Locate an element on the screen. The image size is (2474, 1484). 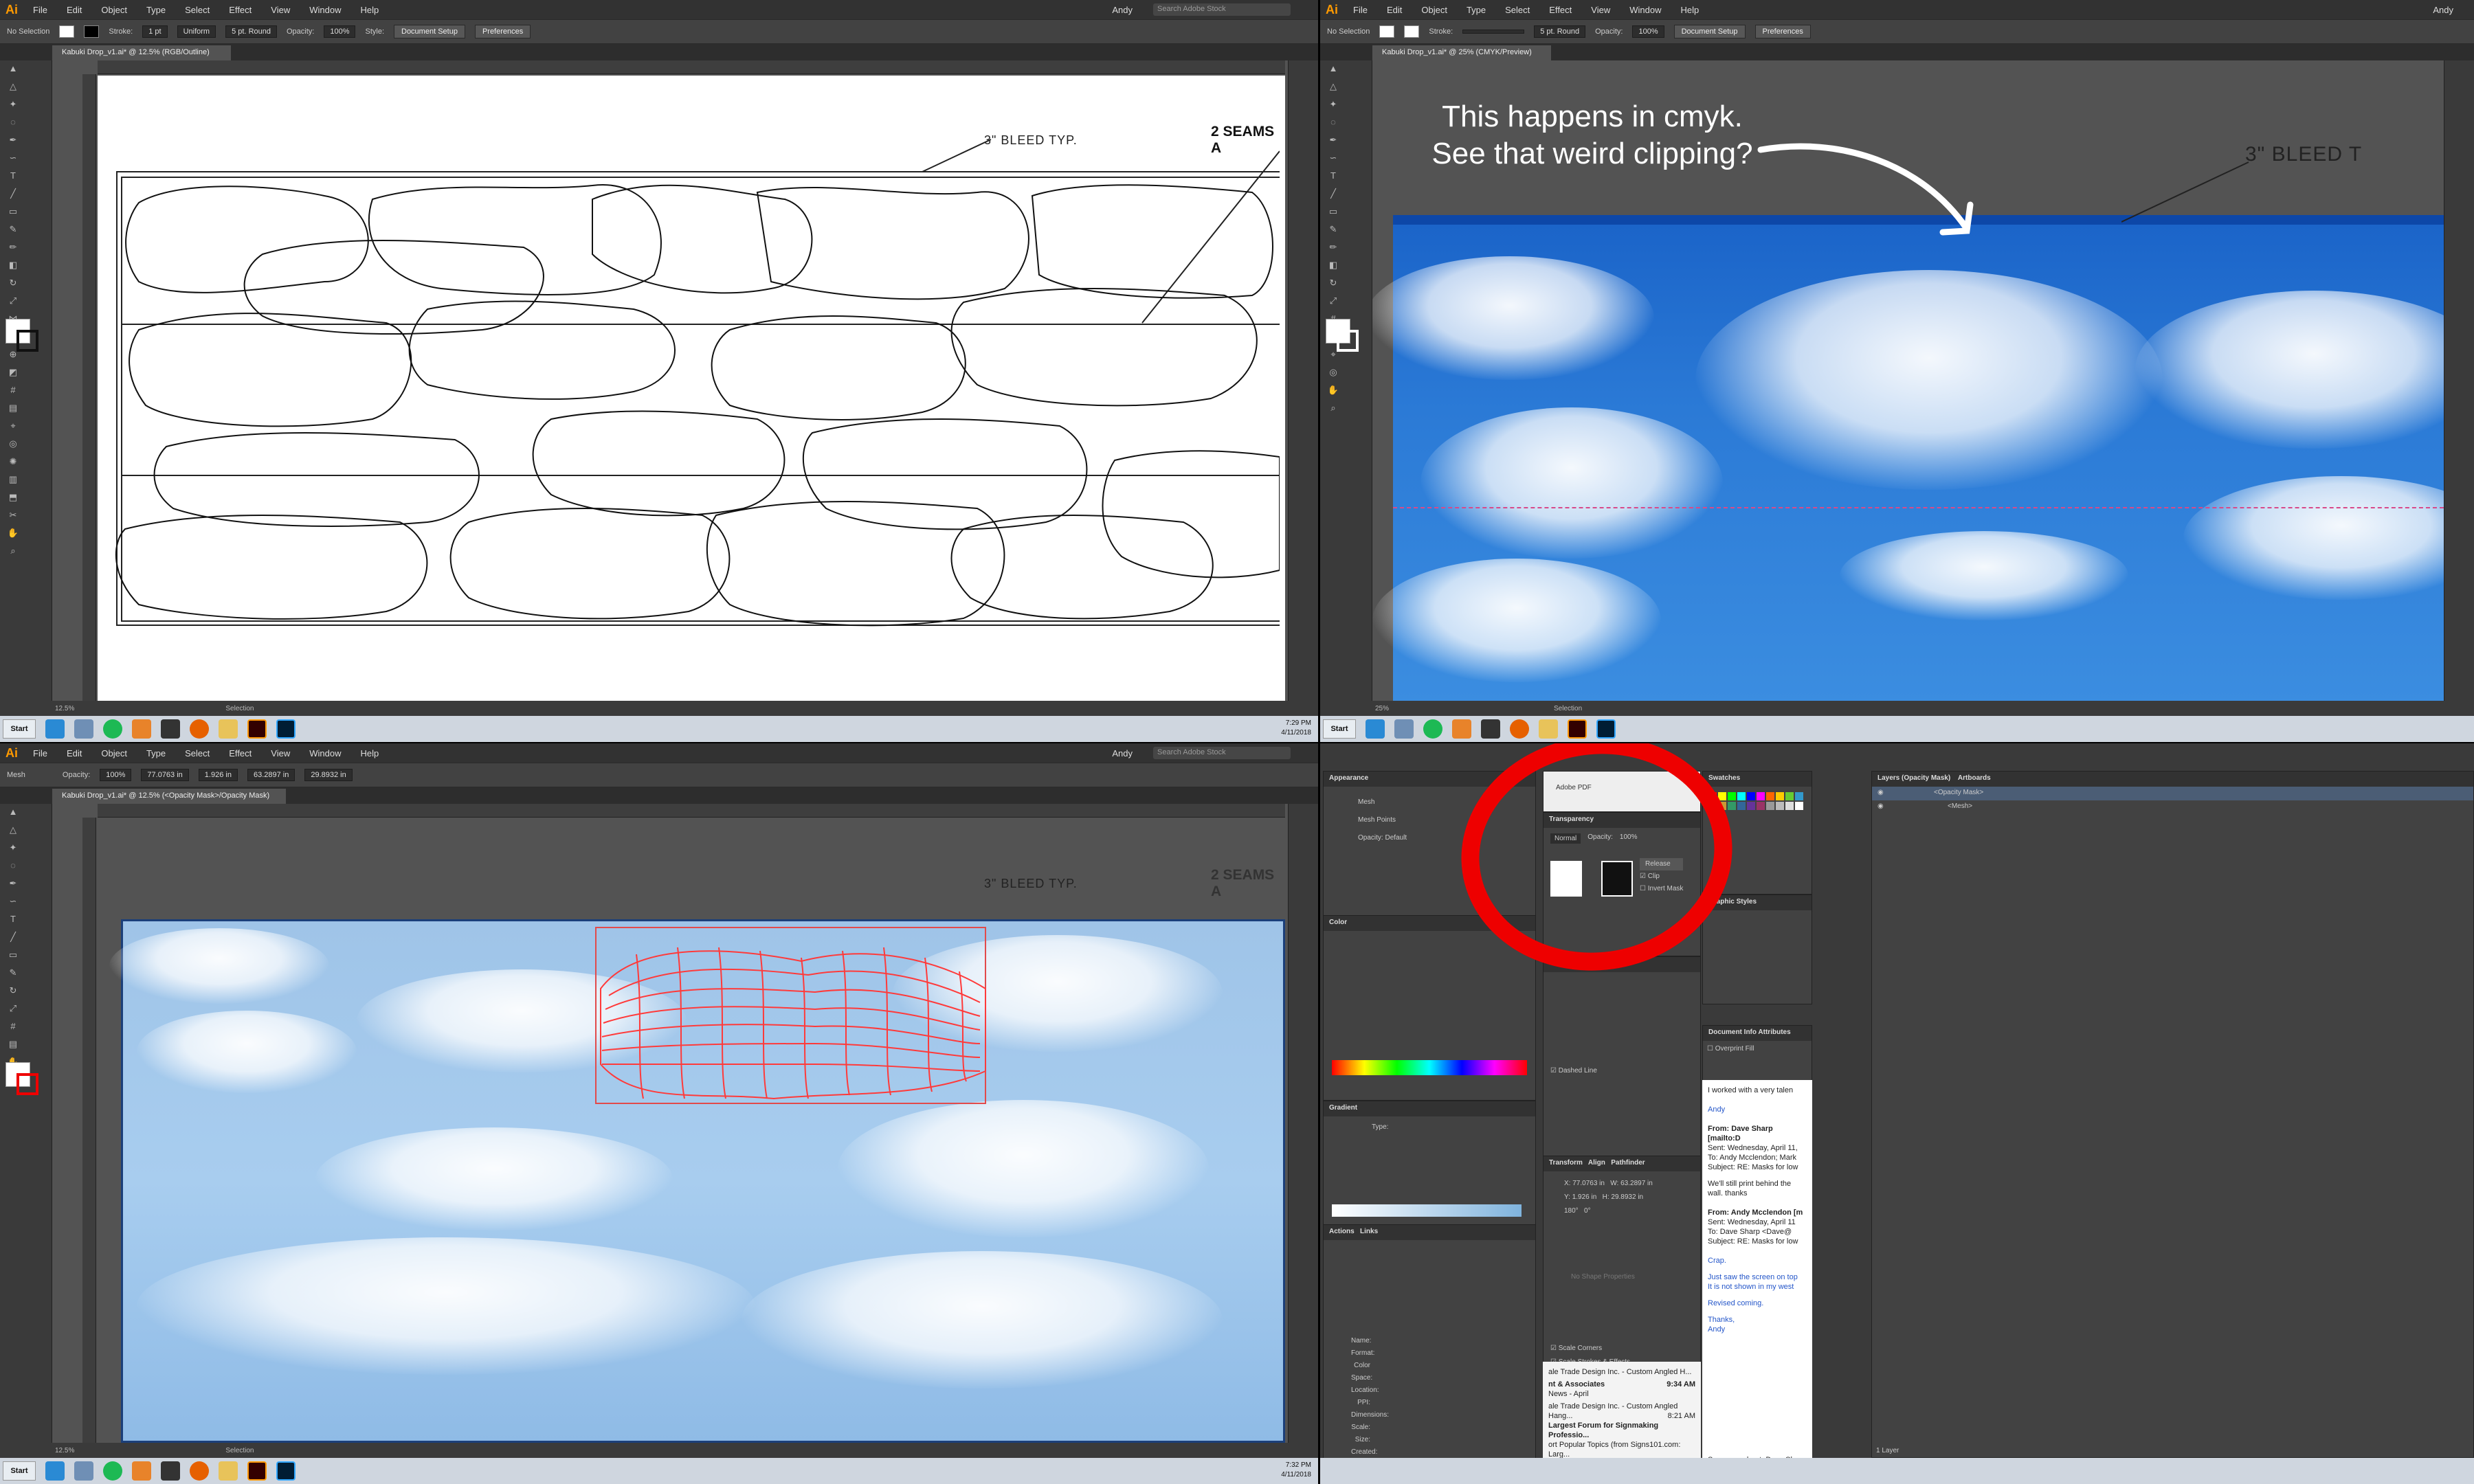
app-icon is located at coordinates (1490, 729).